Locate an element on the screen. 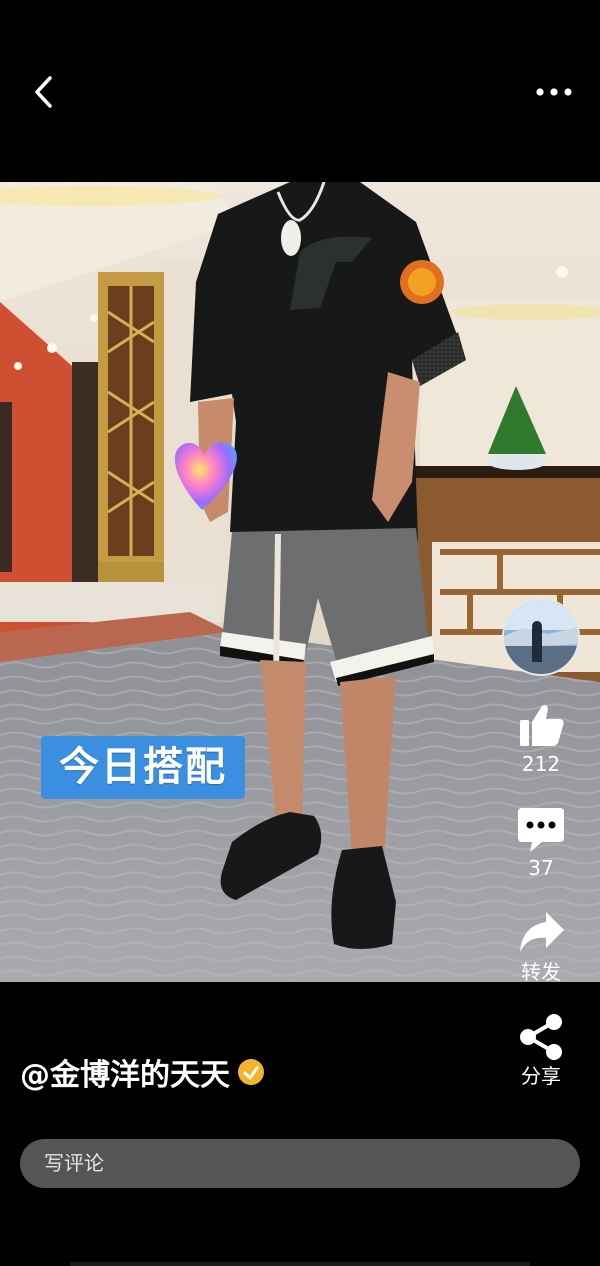 The image size is (600, 1266). caption-sticker: 今日搭配 is located at coordinates (143, 767).